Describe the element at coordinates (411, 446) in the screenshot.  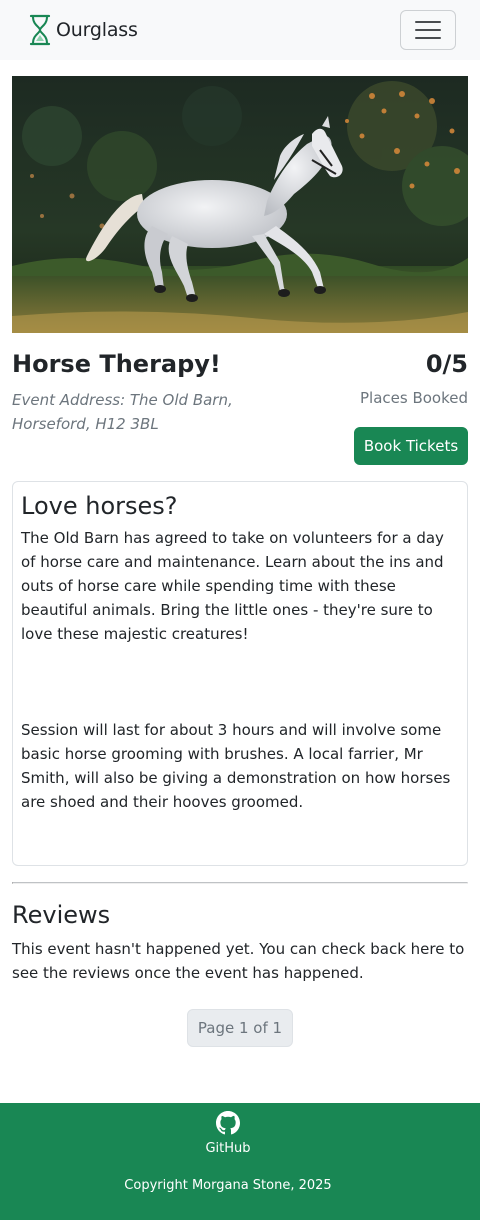
I see `book-tickets-button: Book Tickets` at that location.